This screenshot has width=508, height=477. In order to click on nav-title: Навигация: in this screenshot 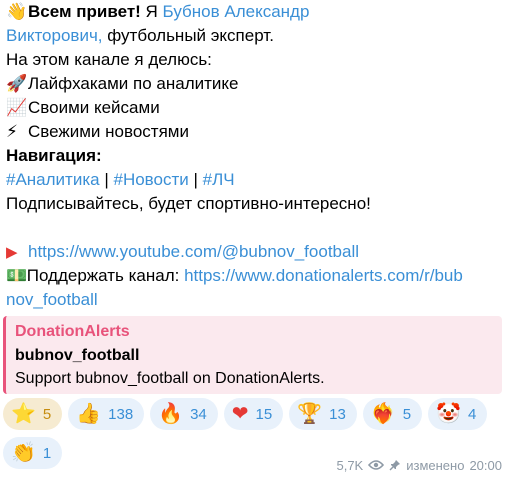, I will do `click(54, 155)`.